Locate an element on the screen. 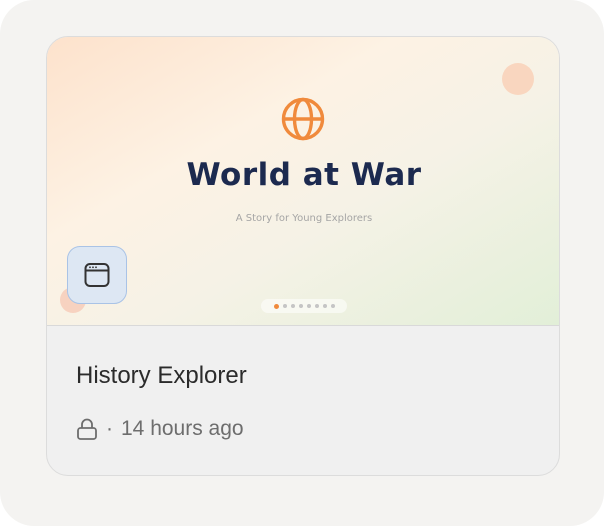  timestamp: 14 hours ago is located at coordinates (182, 428).